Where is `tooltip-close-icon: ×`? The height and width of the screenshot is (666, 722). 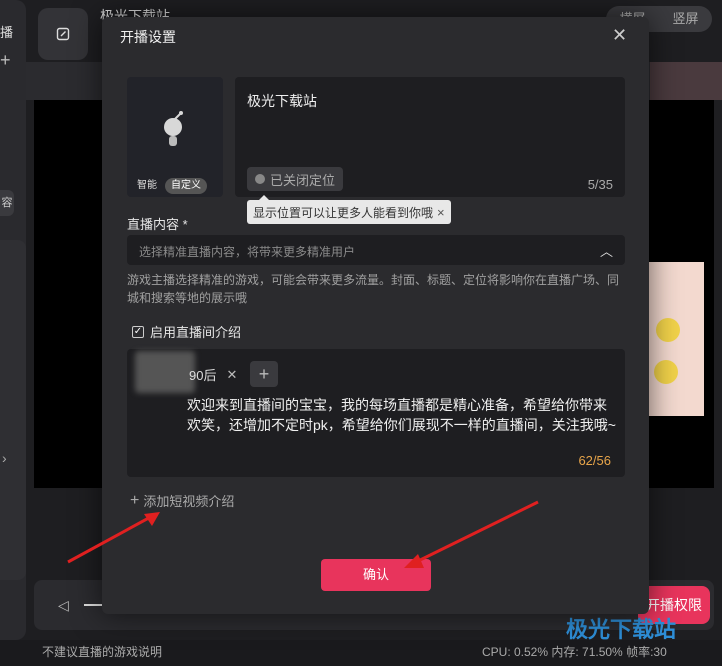
tooltip-close-icon: × is located at coordinates (441, 212).